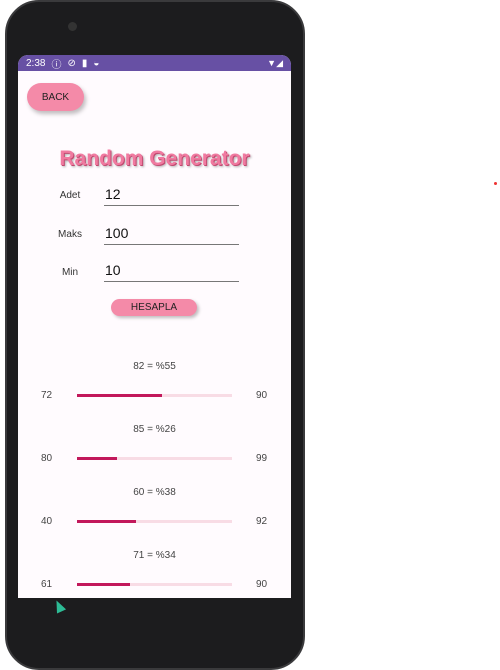 The width and height of the screenshot is (500, 670). Describe the element at coordinates (70, 272) in the screenshot. I see `min-label: Min` at that location.